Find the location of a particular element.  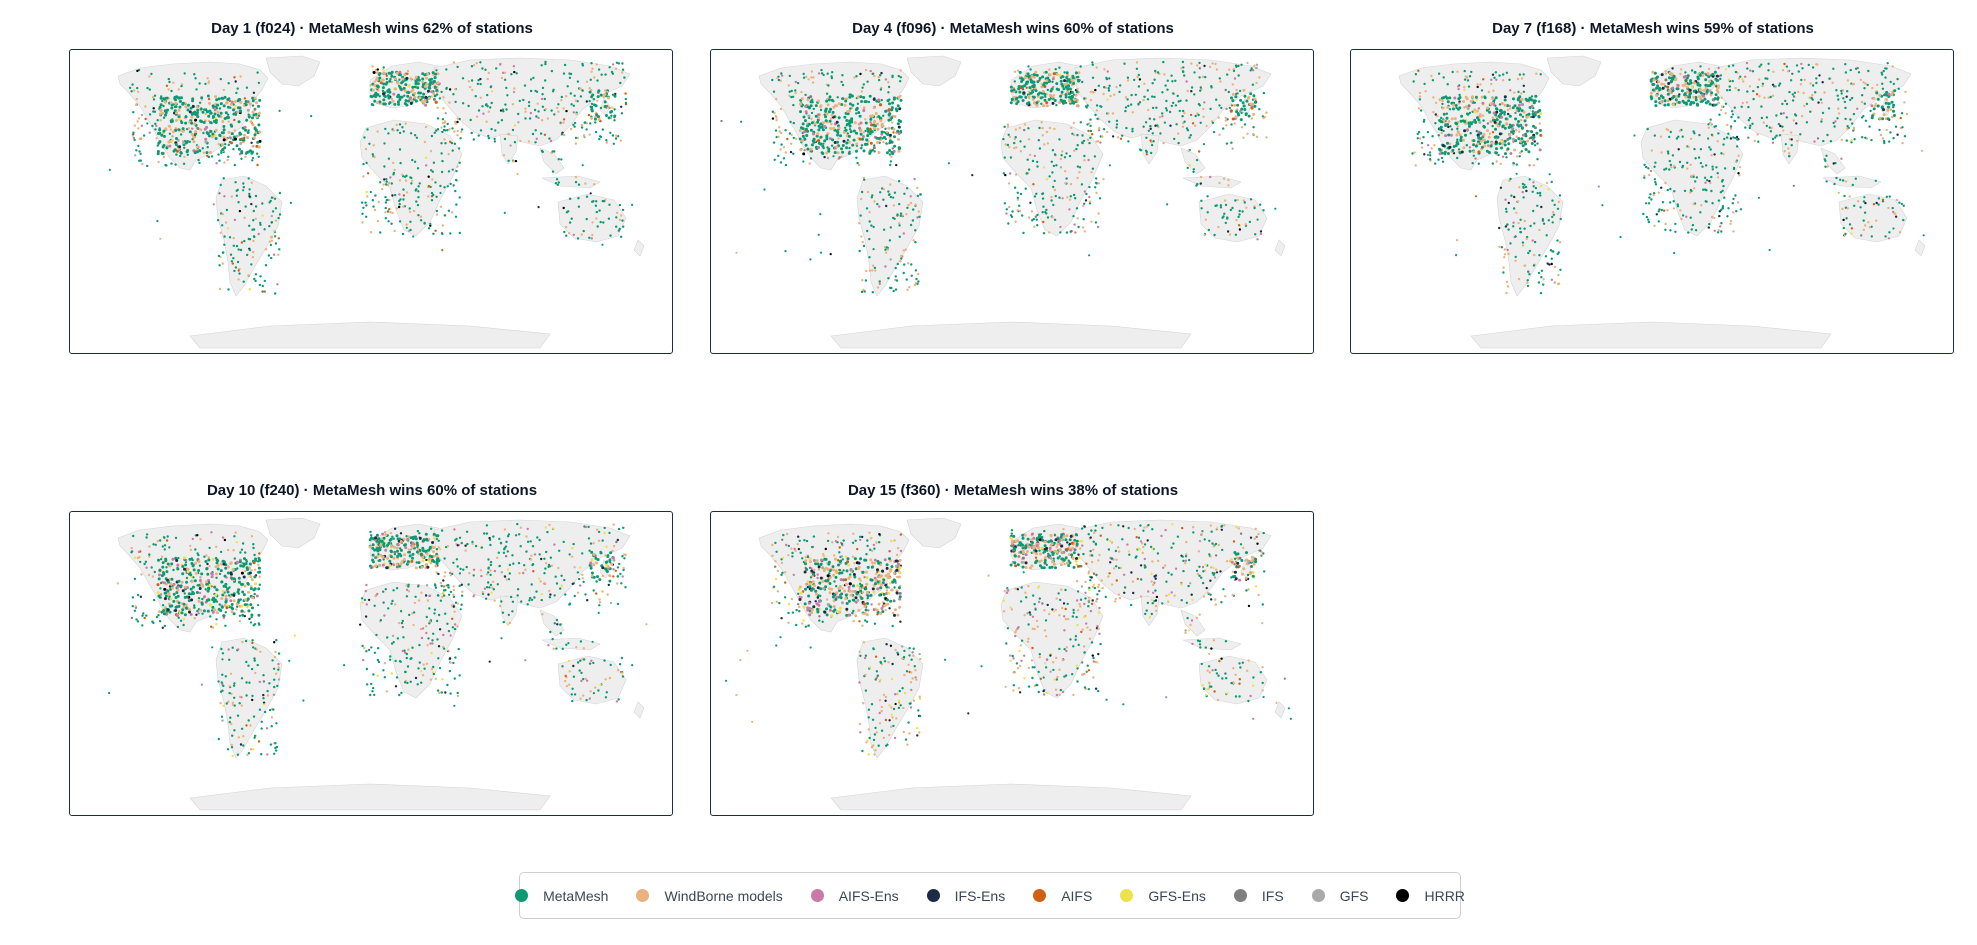

land-greenland is located at coordinates (293, 71).